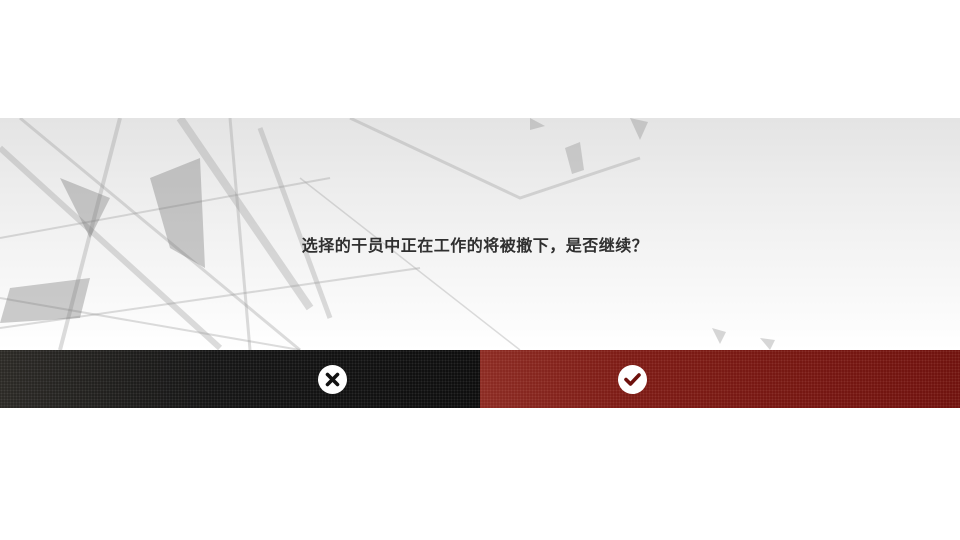 This screenshot has width=960, height=540. I want to click on confirm-button, so click(720, 379).